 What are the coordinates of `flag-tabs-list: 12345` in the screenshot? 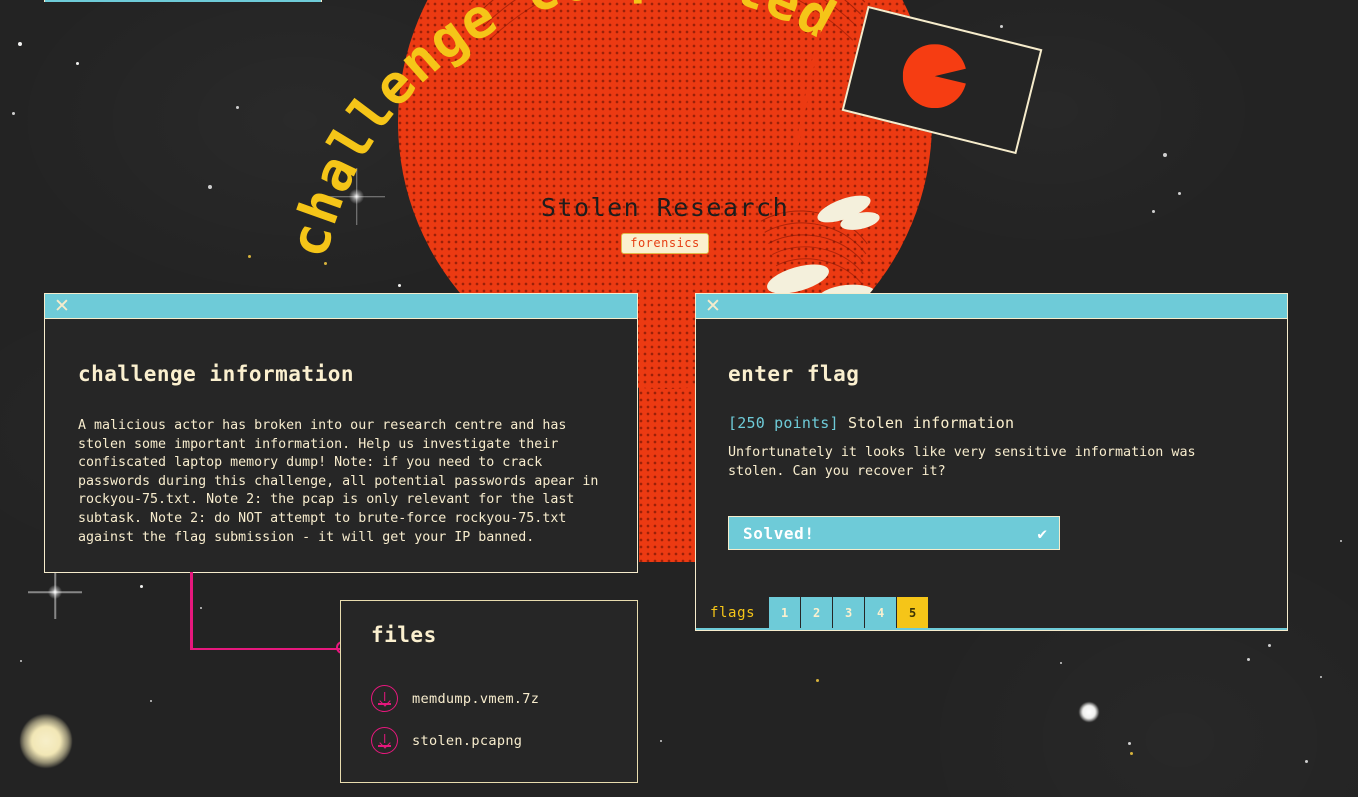 It's located at (849, 612).